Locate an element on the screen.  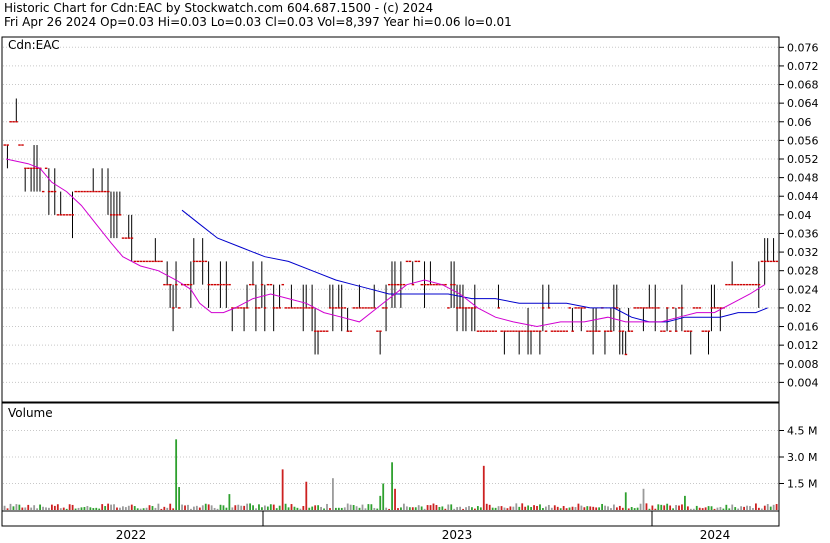
price-tick-label: 0.02 is located at coordinates (799, 308).